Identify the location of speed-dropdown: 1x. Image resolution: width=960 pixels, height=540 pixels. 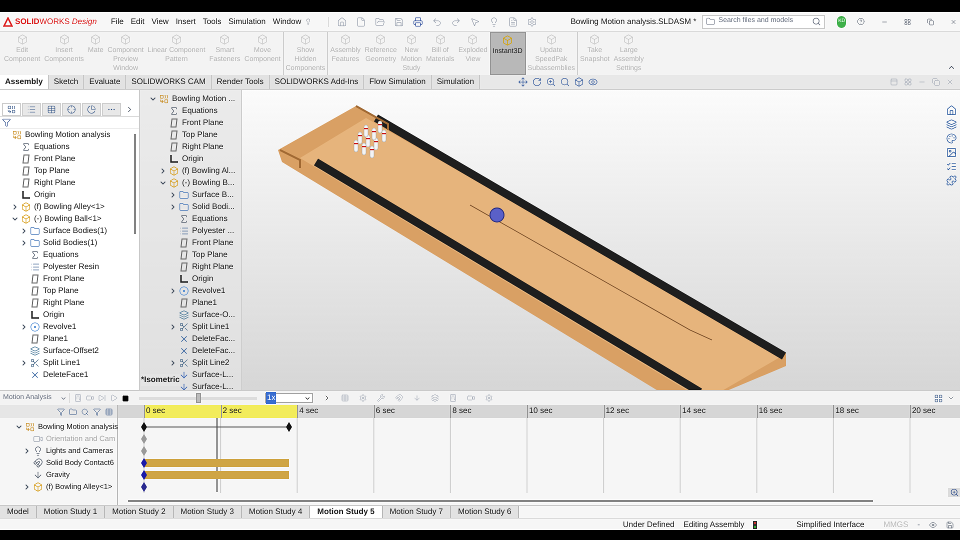
(289, 398).